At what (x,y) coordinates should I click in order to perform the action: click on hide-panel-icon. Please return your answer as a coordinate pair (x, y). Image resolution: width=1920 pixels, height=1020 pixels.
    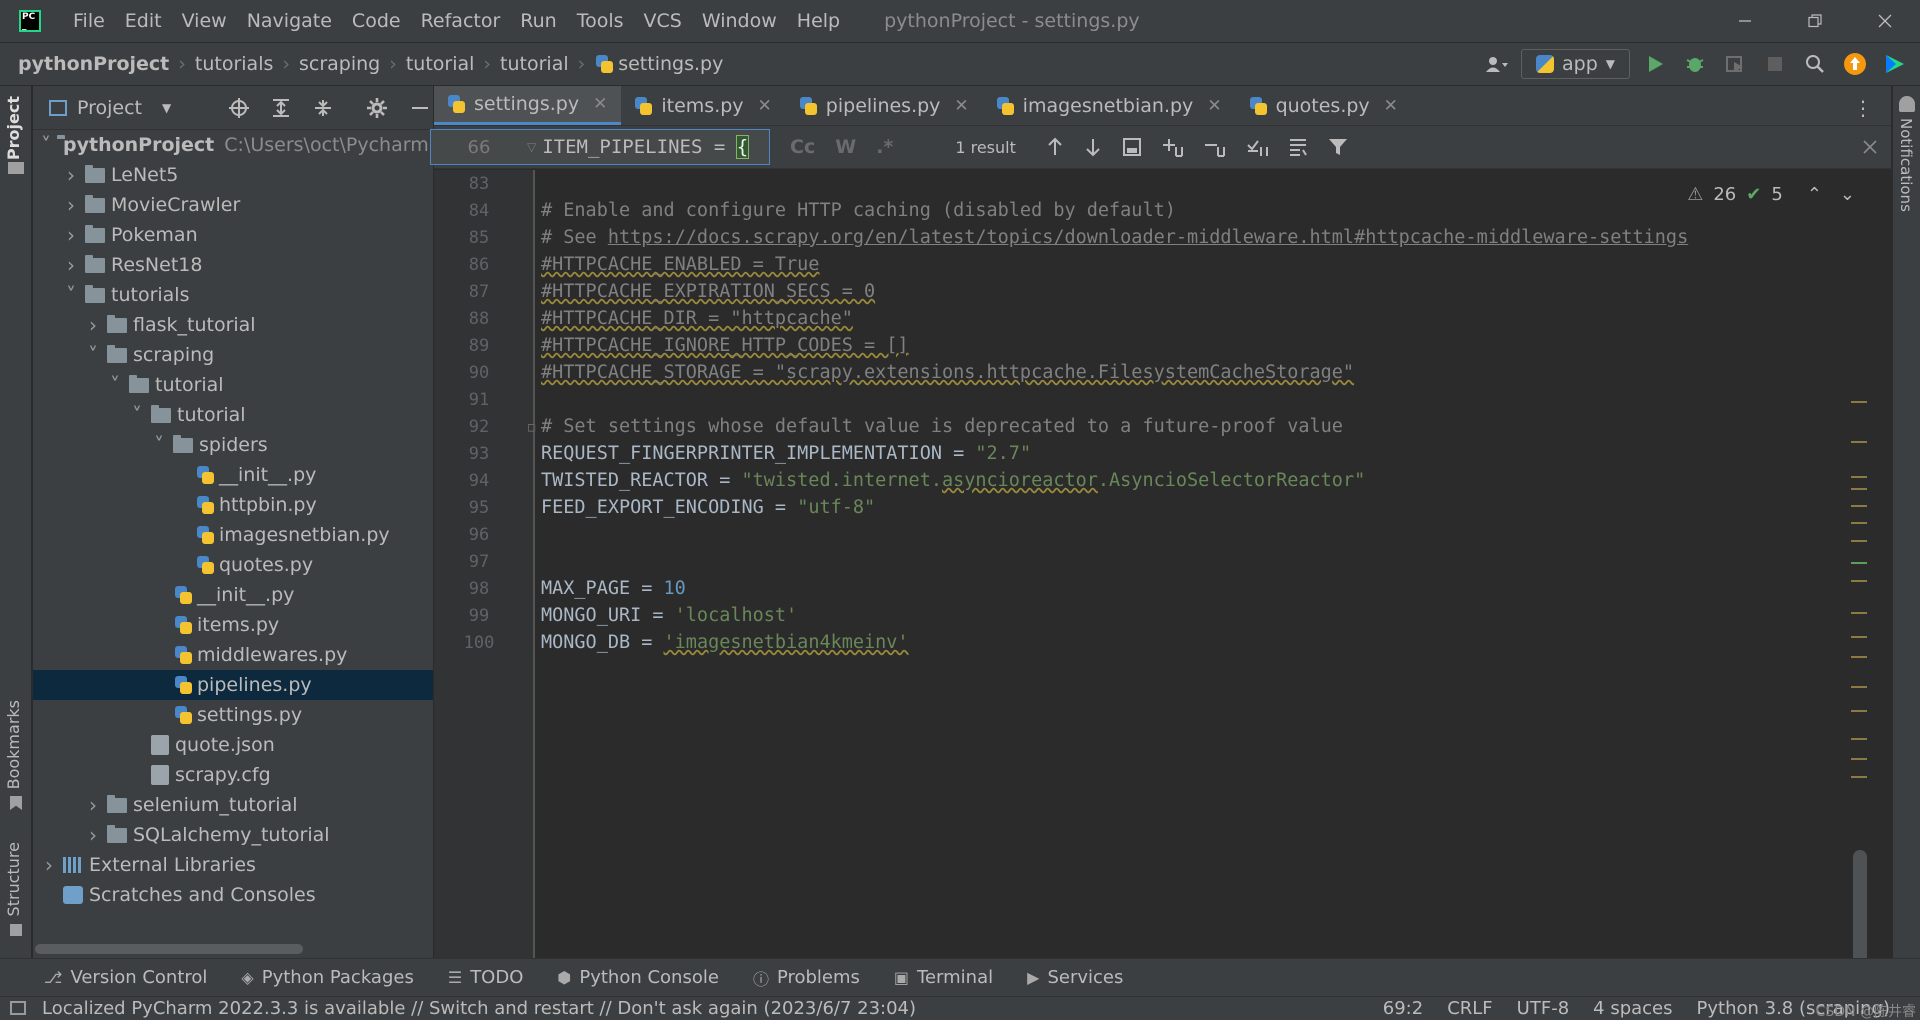
    Looking at the image, I should click on (420, 108).